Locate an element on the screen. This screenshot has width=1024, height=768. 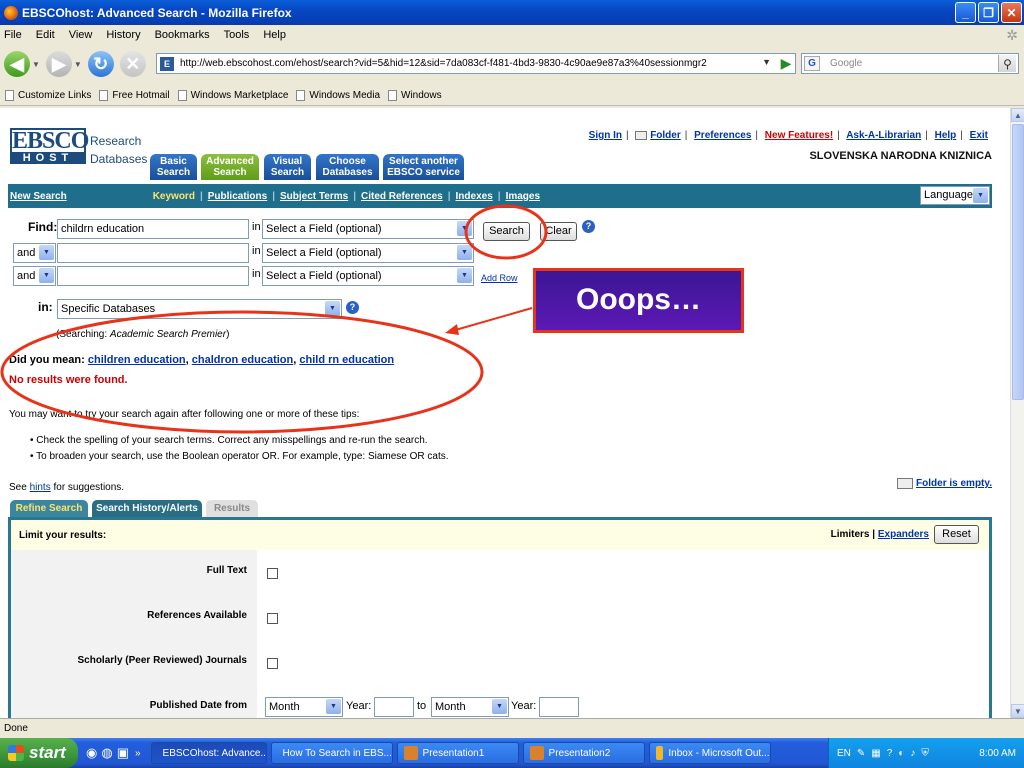
bookmark-item: Customize Links is located at coordinates (48, 95).